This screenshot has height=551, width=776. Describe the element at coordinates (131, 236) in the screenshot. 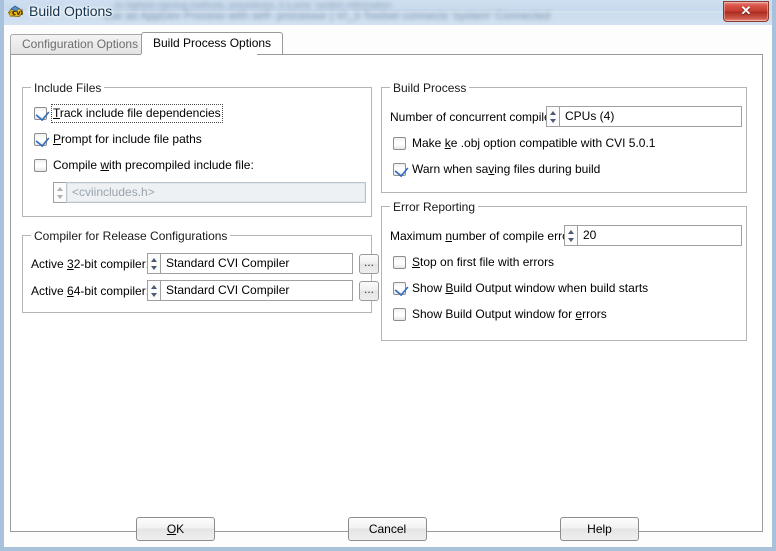

I see `group-title-compiler-release: Compiler for Release Configurations` at that location.